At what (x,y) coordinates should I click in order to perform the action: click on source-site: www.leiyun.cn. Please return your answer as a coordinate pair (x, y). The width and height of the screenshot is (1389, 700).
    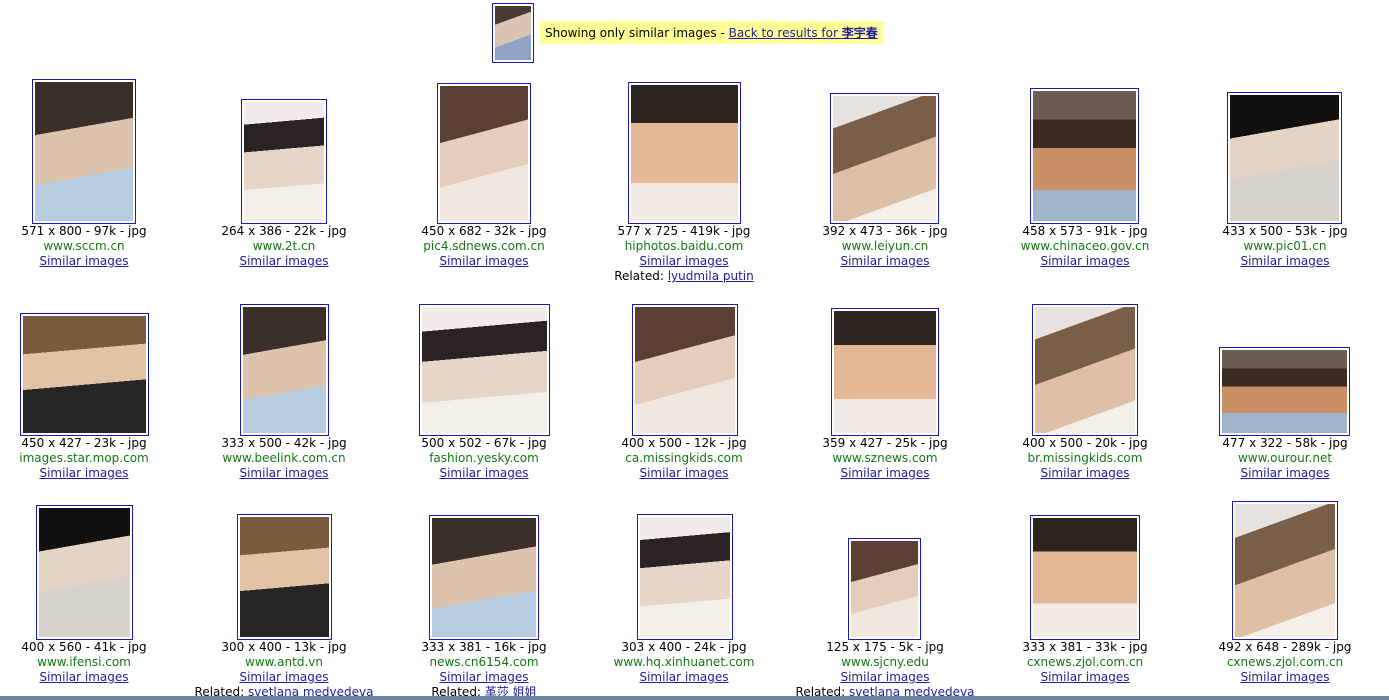
    Looking at the image, I should click on (885, 246).